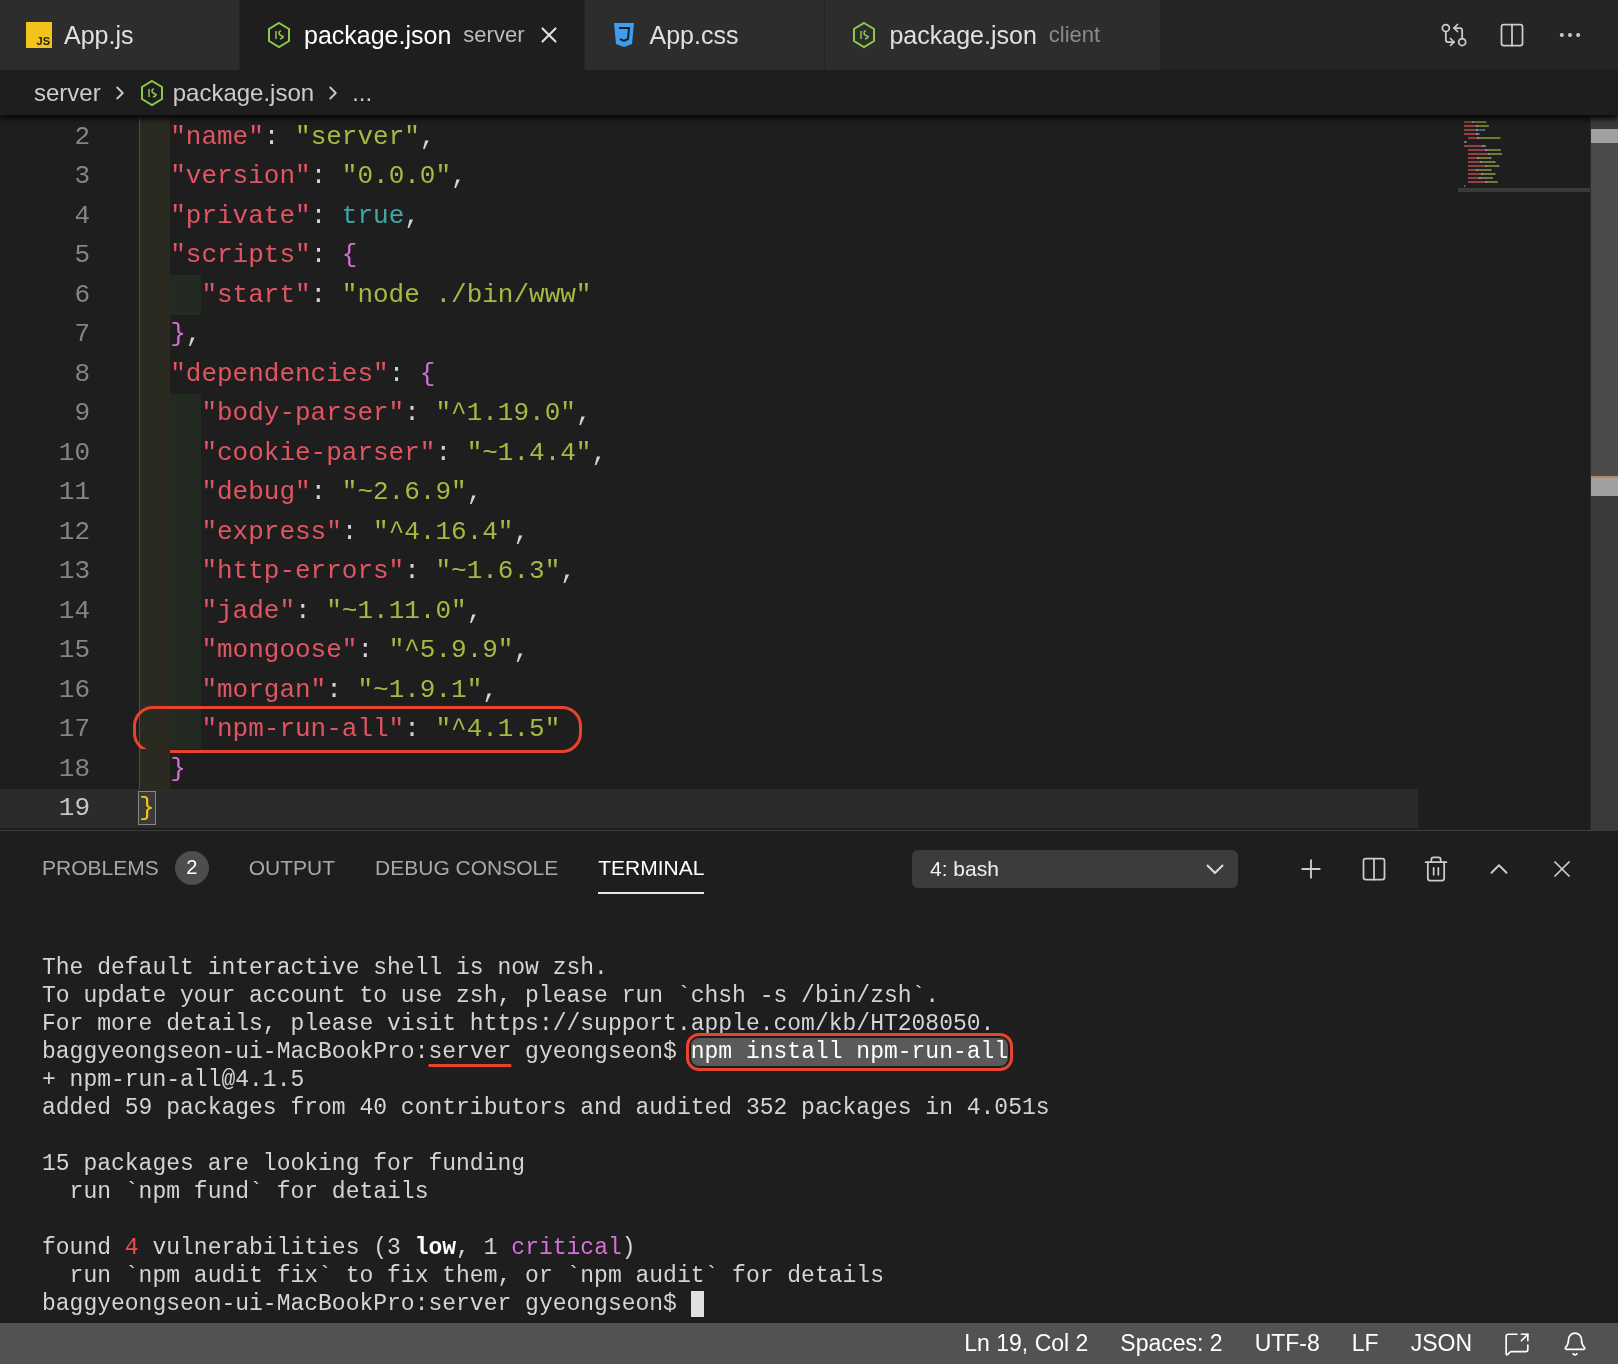 The height and width of the screenshot is (1364, 1618). What do you see at coordinates (1075, 868) in the screenshot?
I see `terminal-select: 4: bash` at bounding box center [1075, 868].